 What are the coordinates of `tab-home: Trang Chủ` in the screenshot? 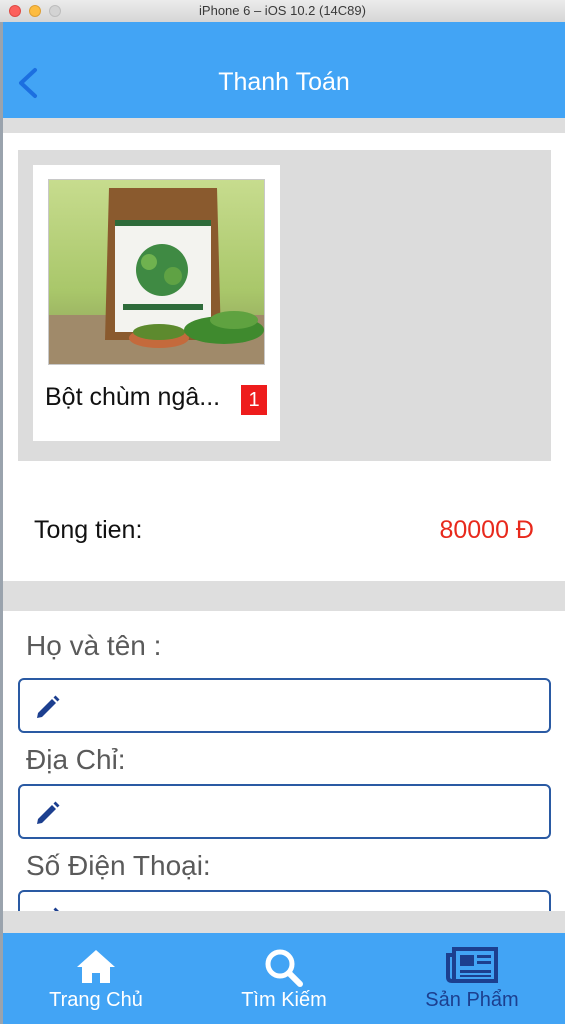 It's located at (96, 978).